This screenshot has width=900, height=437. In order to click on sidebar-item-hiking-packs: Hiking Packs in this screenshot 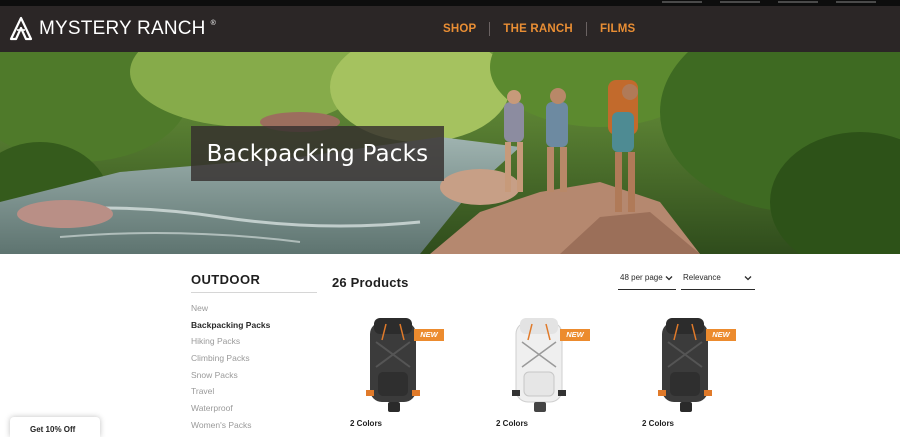, I will do `click(254, 341)`.